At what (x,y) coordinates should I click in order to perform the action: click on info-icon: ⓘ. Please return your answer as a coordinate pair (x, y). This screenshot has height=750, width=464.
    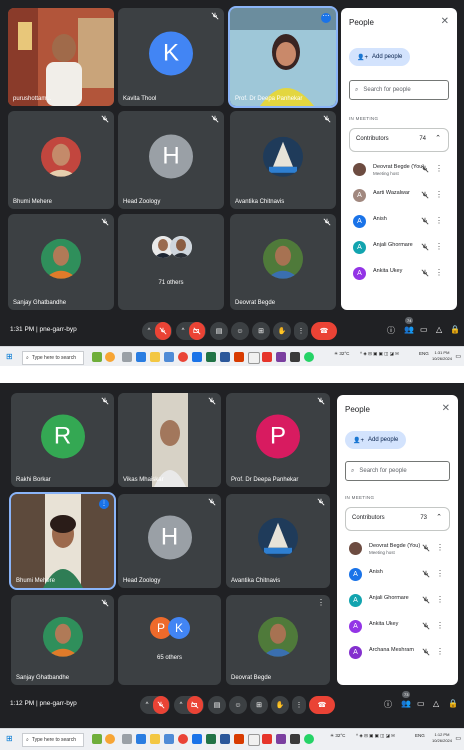
    Looking at the image, I should click on (393, 331).